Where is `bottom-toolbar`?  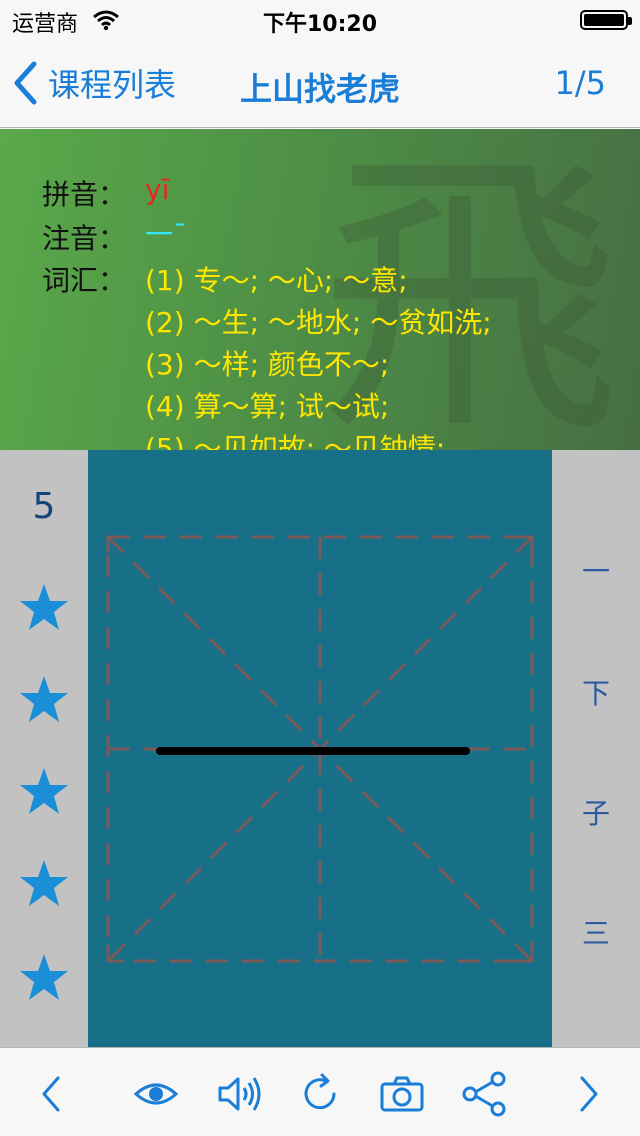
bottom-toolbar is located at coordinates (320, 1091).